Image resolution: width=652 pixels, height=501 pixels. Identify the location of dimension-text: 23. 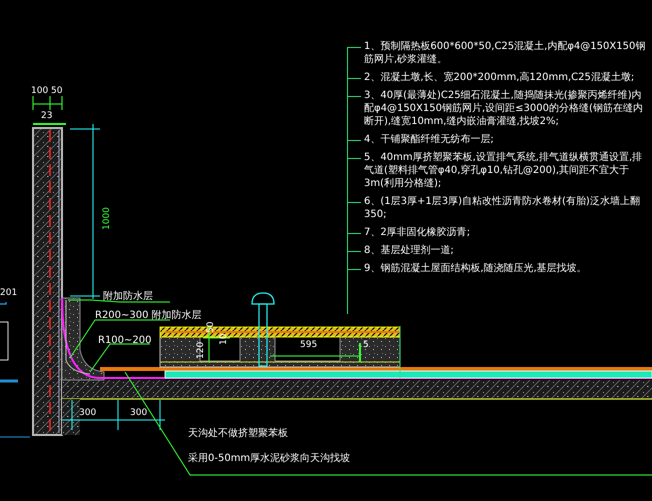
(46, 116).